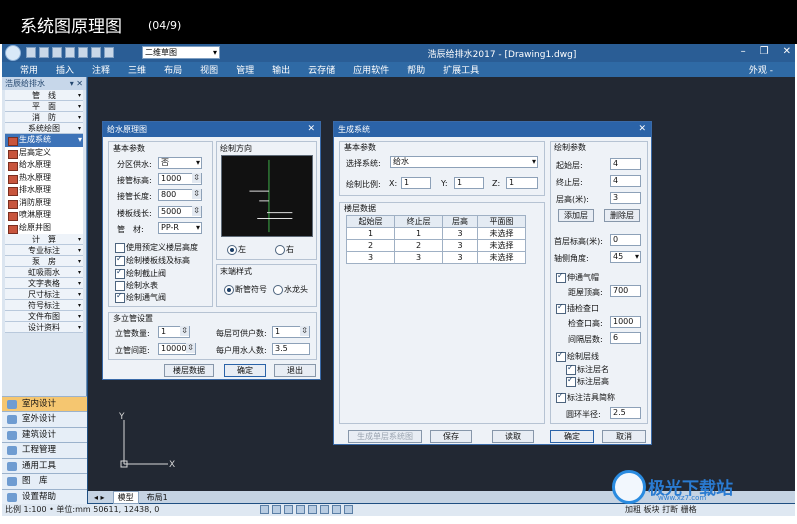  What do you see at coordinates (284, 249) in the screenshot?
I see `direction-right-radio: 右` at bounding box center [284, 249].